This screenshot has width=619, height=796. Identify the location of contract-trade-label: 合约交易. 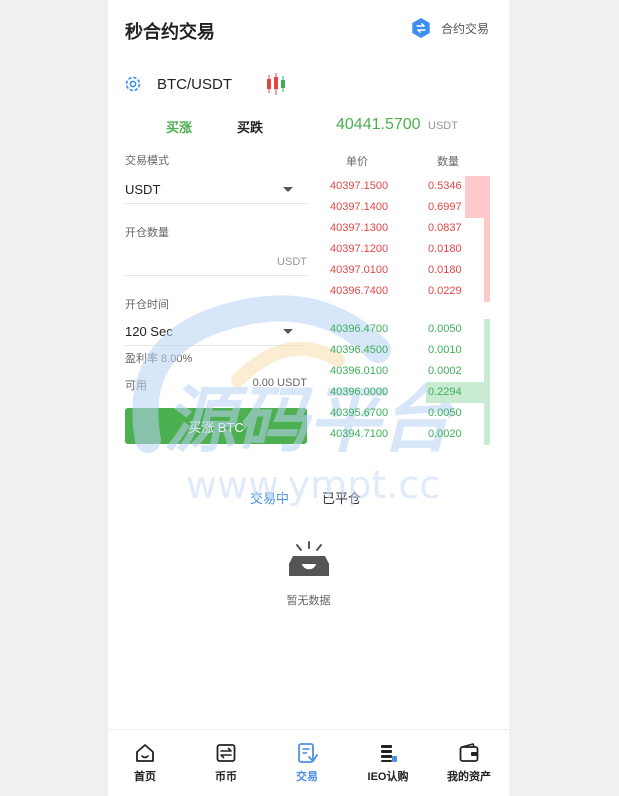
(464, 28).